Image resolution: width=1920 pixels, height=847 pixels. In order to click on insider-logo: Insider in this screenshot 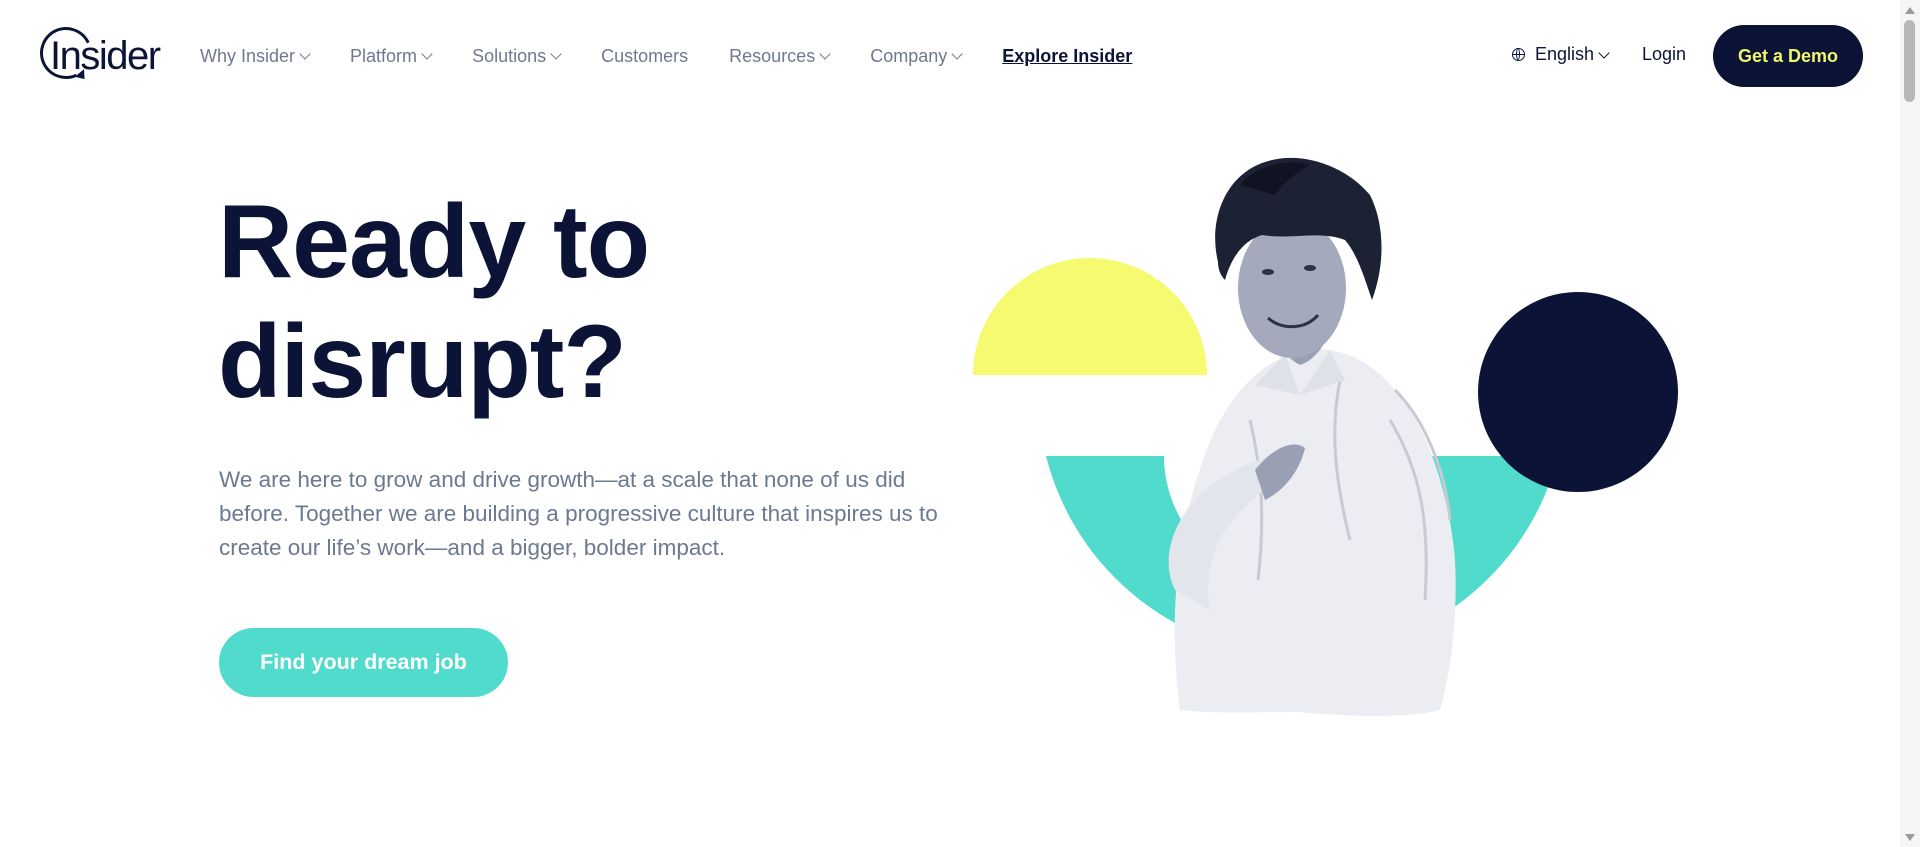, I will do `click(100, 53)`.